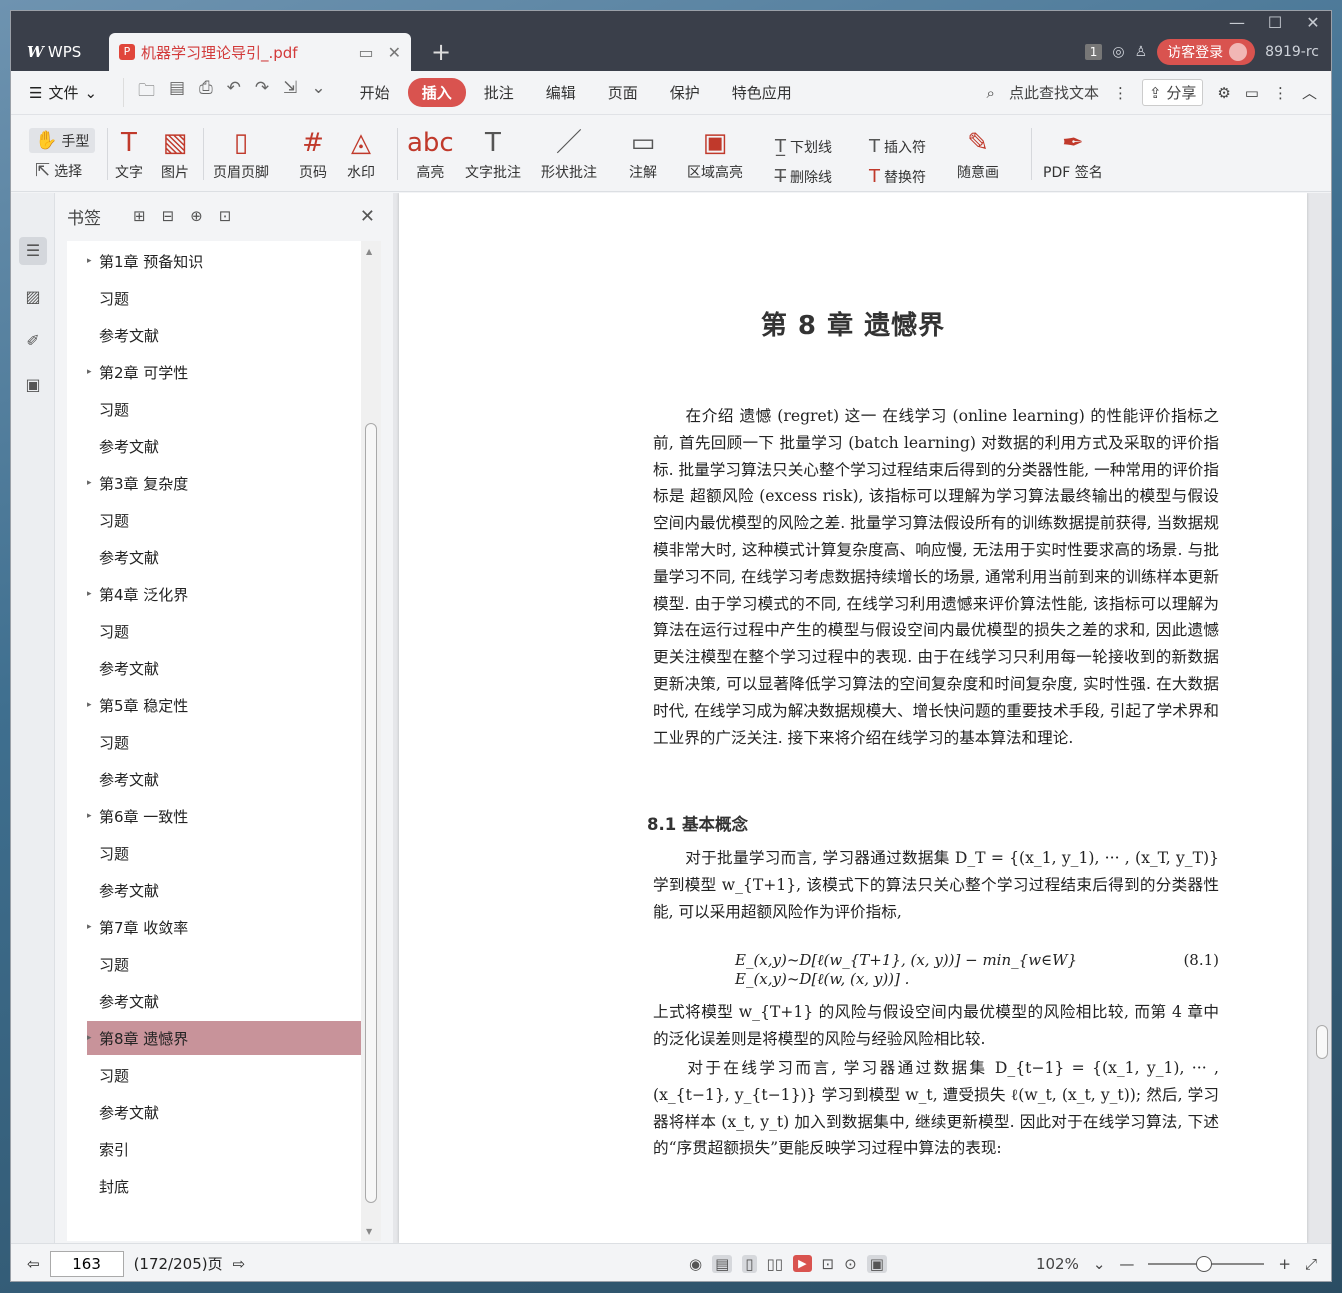 This screenshot has height=1293, width=1342. I want to click on header-footer-button: ▯ 页眉页脚, so click(241, 153).